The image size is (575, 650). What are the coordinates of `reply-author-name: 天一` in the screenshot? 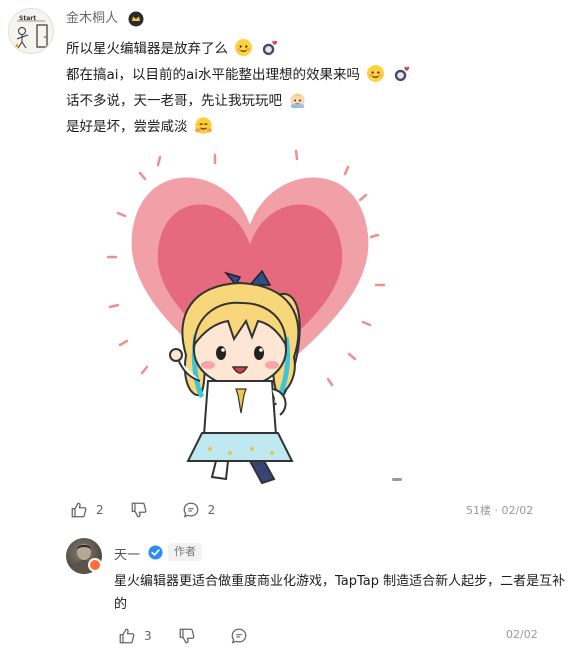 It's located at (127, 553).